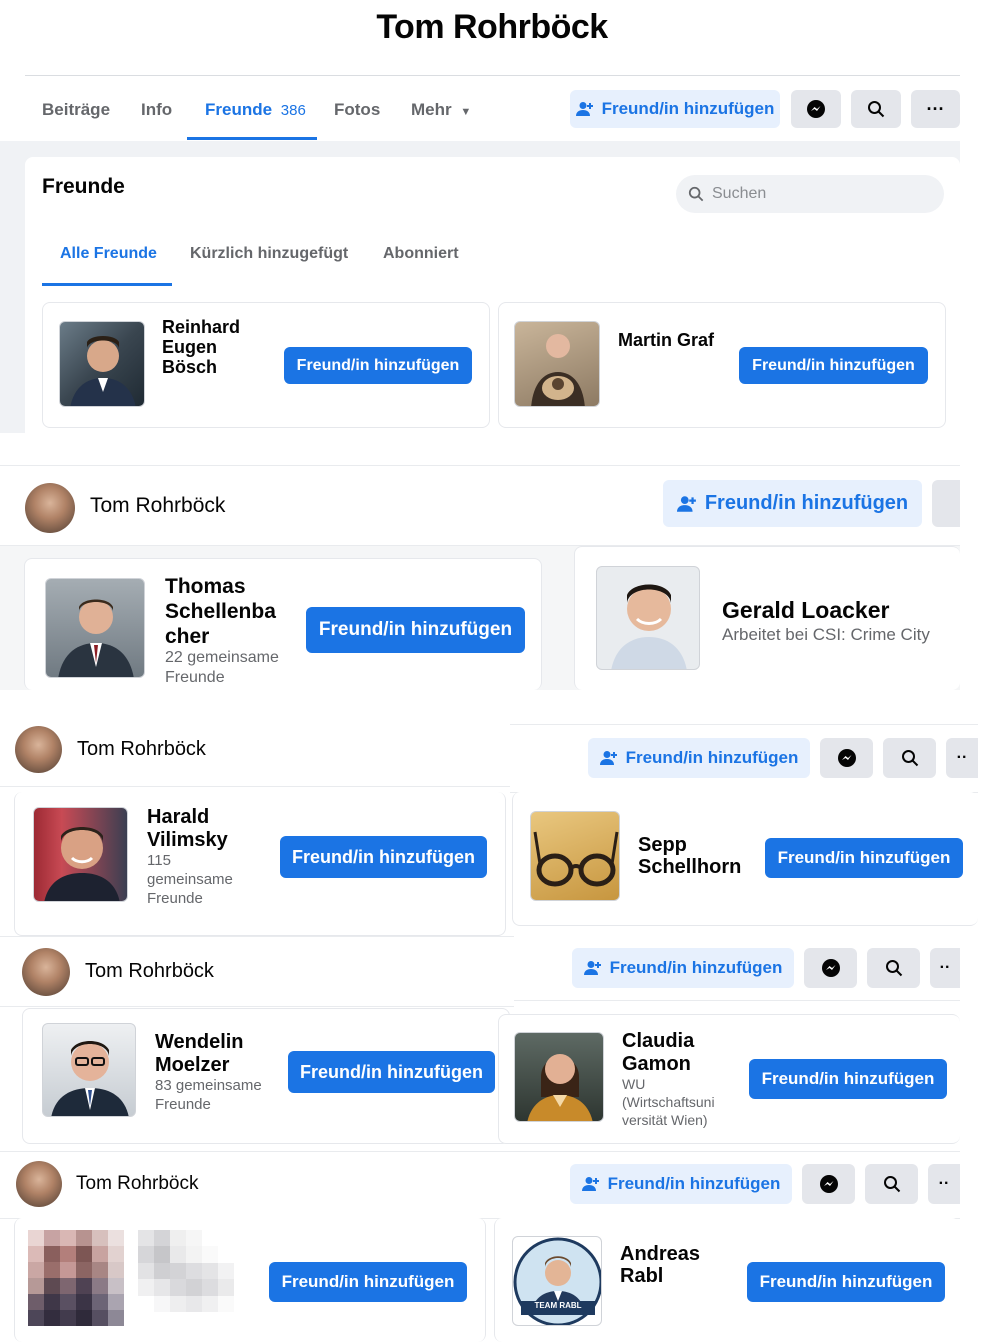  I want to click on tab-beitraege: Beiträge, so click(76, 110).